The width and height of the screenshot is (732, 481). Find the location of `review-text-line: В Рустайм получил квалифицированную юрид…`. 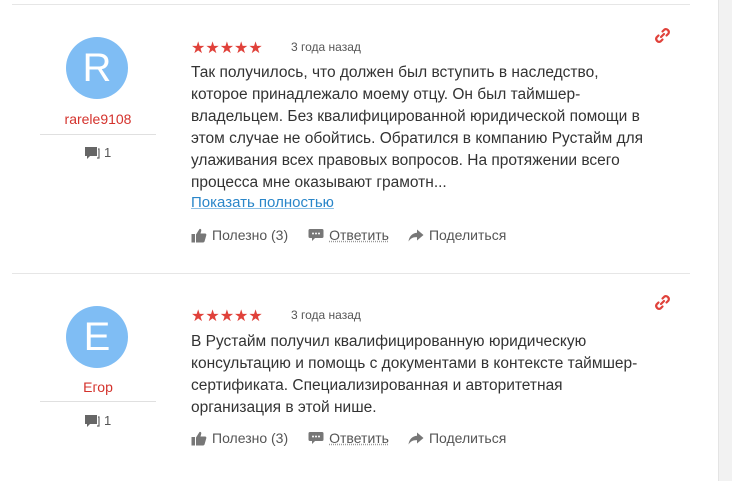

review-text-line: В Рустайм получил квалифицированную юрид… is located at coordinates (389, 341).